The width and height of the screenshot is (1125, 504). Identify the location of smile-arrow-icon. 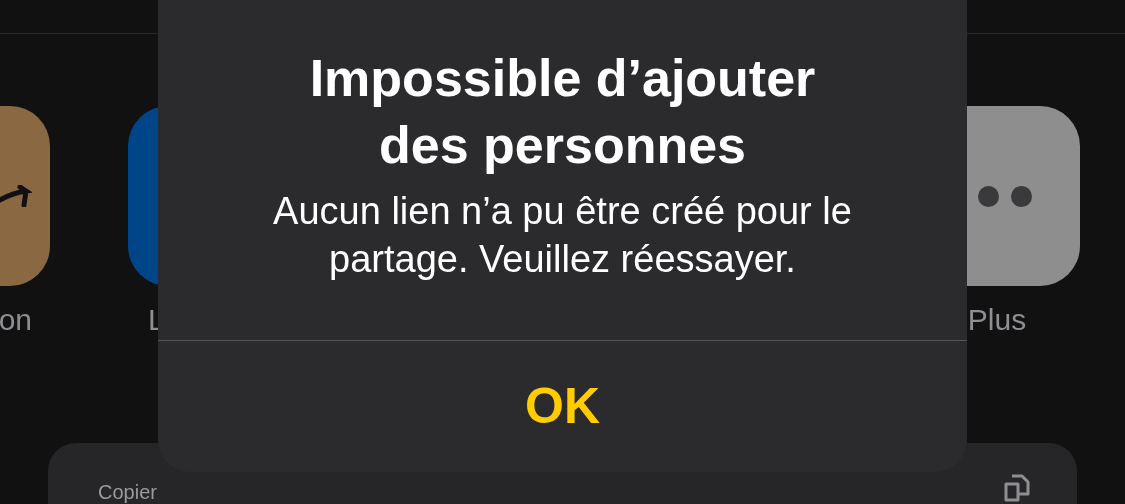
(16, 196).